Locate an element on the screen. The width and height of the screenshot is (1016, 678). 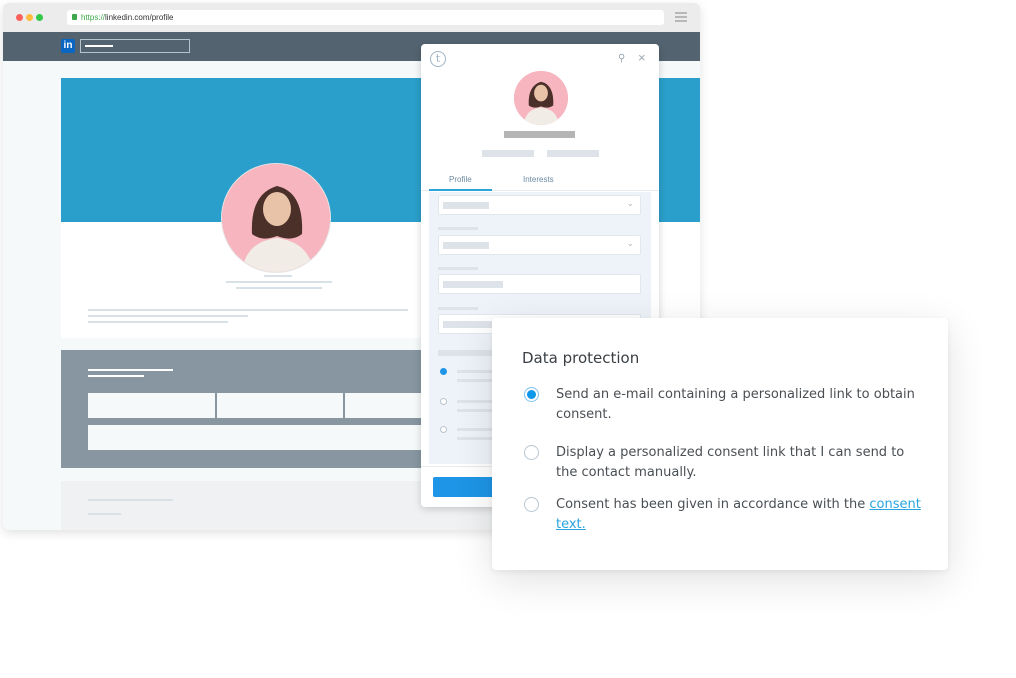
search-icon: ⚲ is located at coordinates (621, 58).